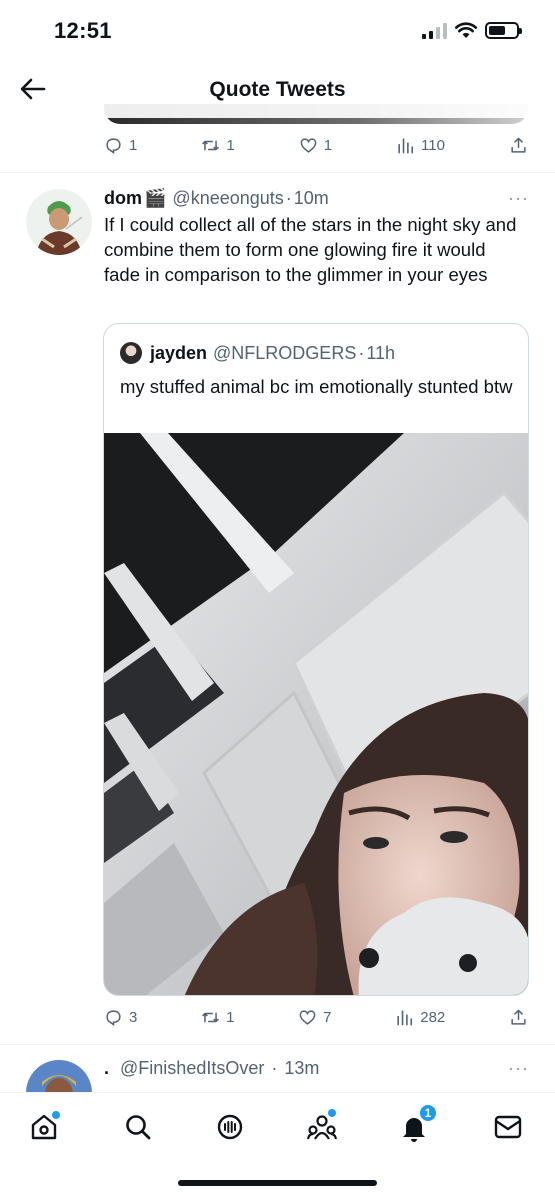 Image resolution: width=555 pixels, height=1200 pixels. Describe the element at coordinates (133, 145) in the screenshot. I see `reply-count: 1` at that location.